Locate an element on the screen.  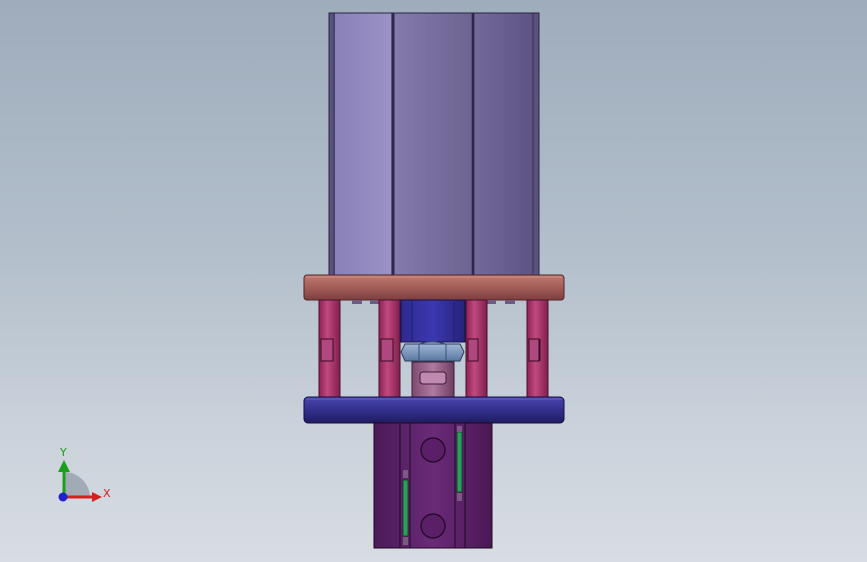
bottom-plate is located at coordinates (434, 410).